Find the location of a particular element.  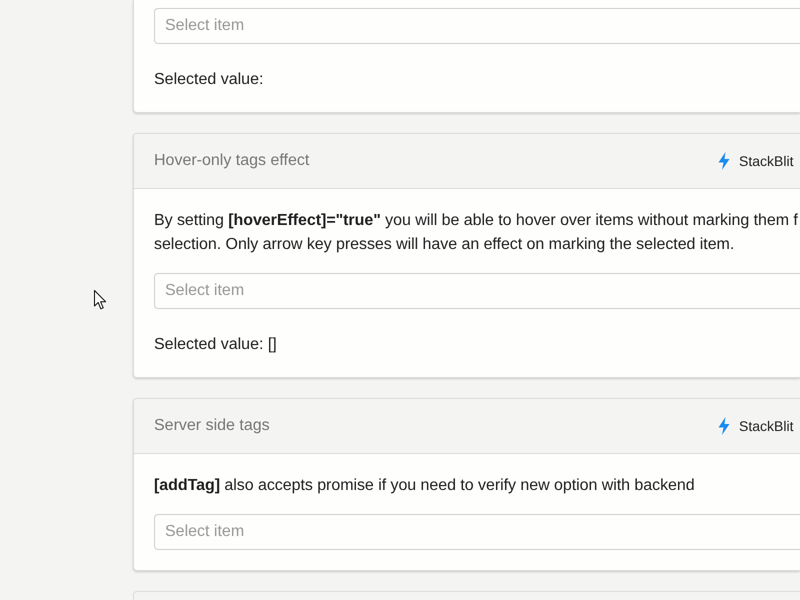

card-title: Hover-only tags effect is located at coordinates (232, 161).